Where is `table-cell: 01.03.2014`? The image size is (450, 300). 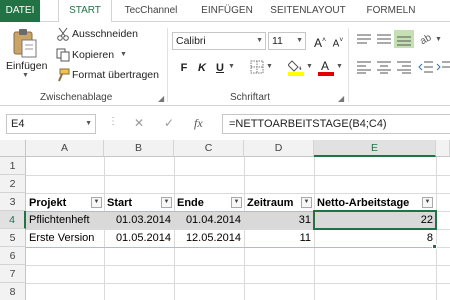
table-cell: 01.03.2014 is located at coordinates (139, 220).